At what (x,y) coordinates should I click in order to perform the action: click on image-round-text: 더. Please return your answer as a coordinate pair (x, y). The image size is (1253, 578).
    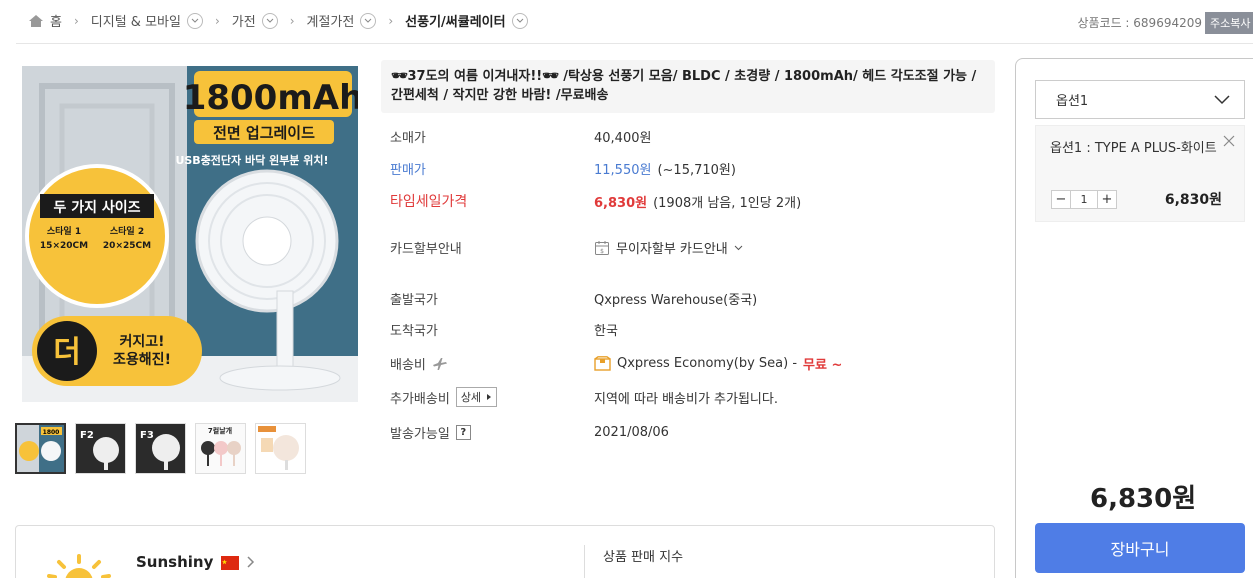
    Looking at the image, I should click on (67, 352).